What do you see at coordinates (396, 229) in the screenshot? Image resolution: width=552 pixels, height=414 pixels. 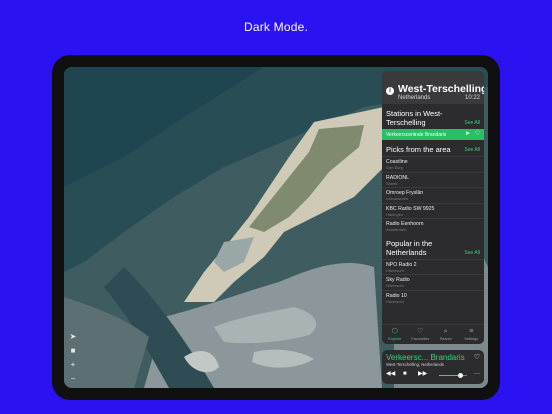 I see `station-city: Amsterdam` at bounding box center [396, 229].